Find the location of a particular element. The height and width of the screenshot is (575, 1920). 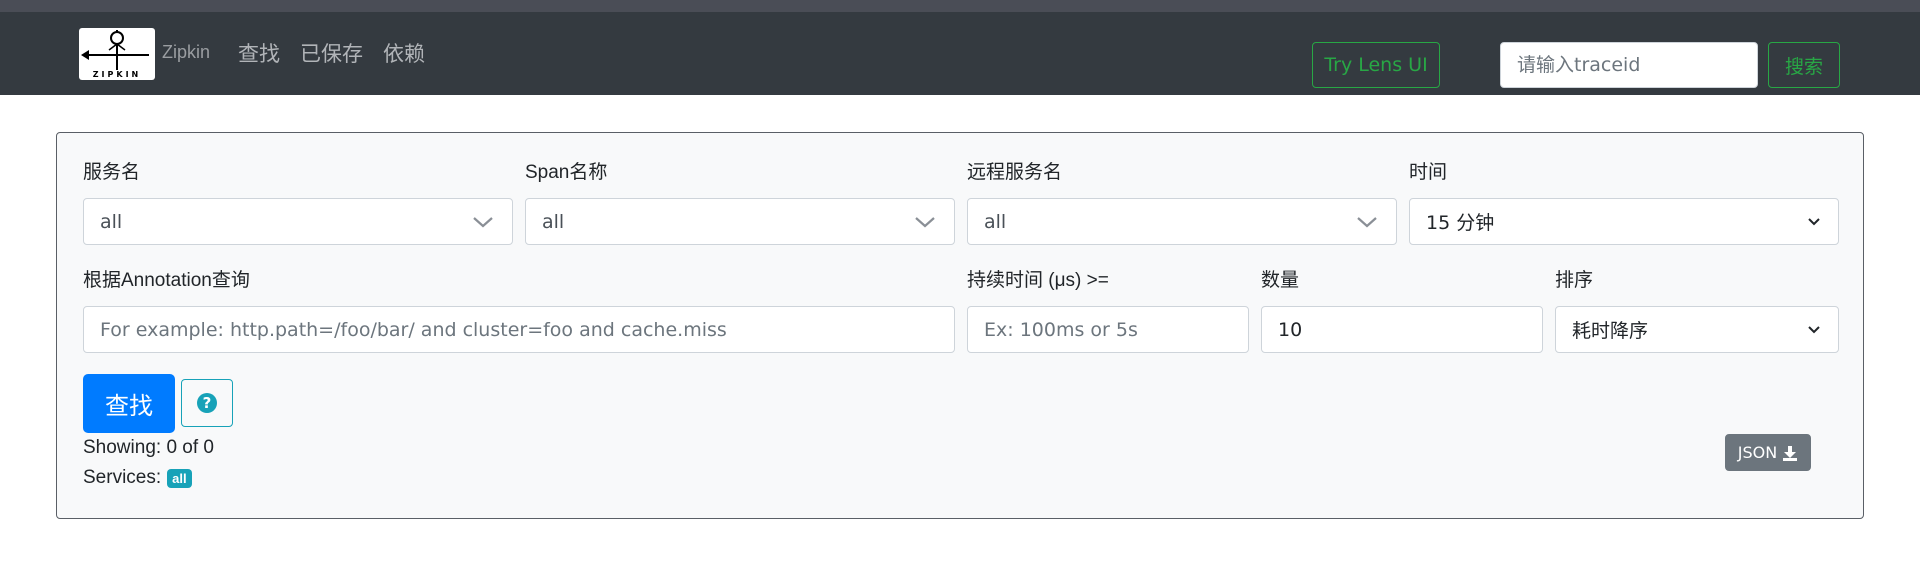

sort-label: 排序 is located at coordinates (1574, 280).